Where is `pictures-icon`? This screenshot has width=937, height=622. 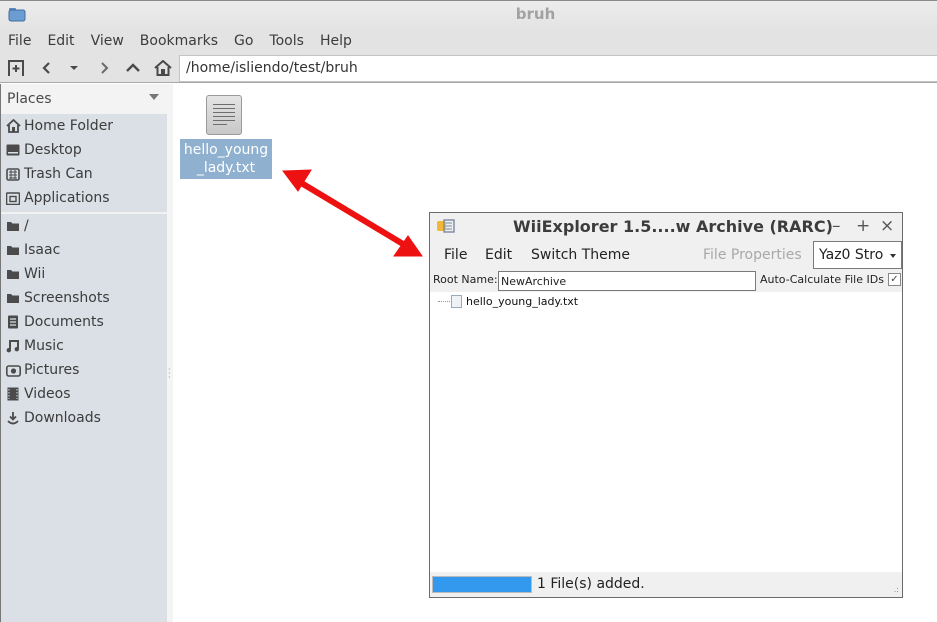
pictures-icon is located at coordinates (13, 370).